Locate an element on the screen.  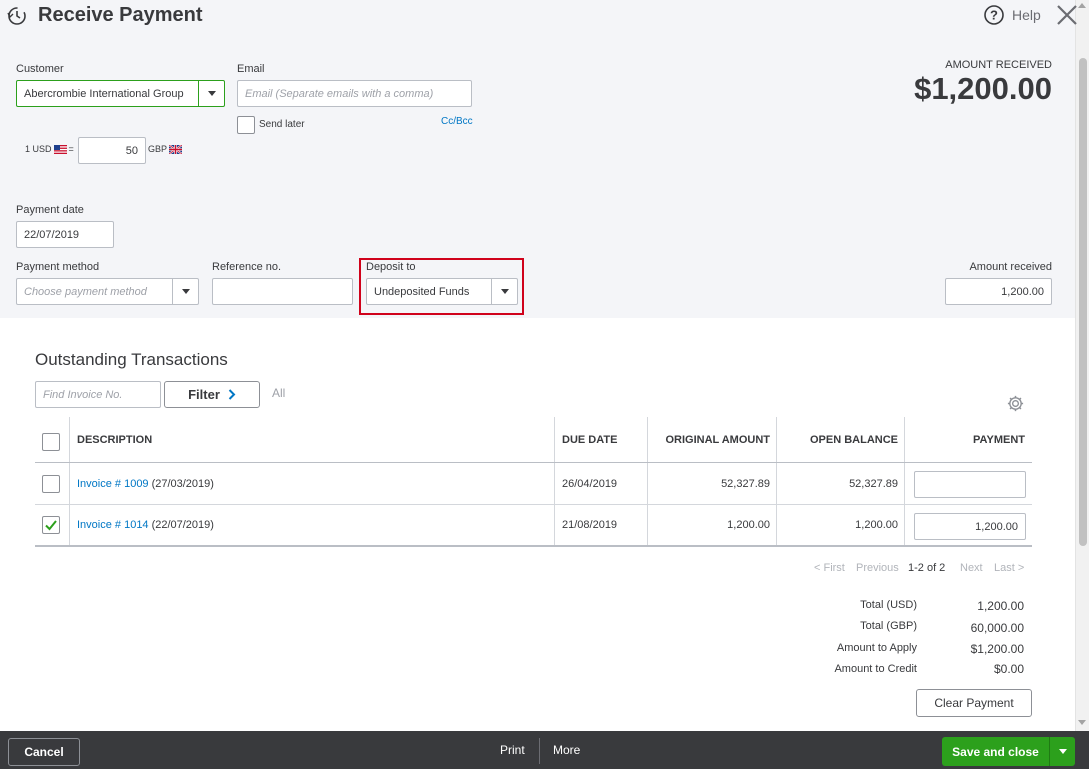
payment-date-label: Payment date is located at coordinates (50, 210).